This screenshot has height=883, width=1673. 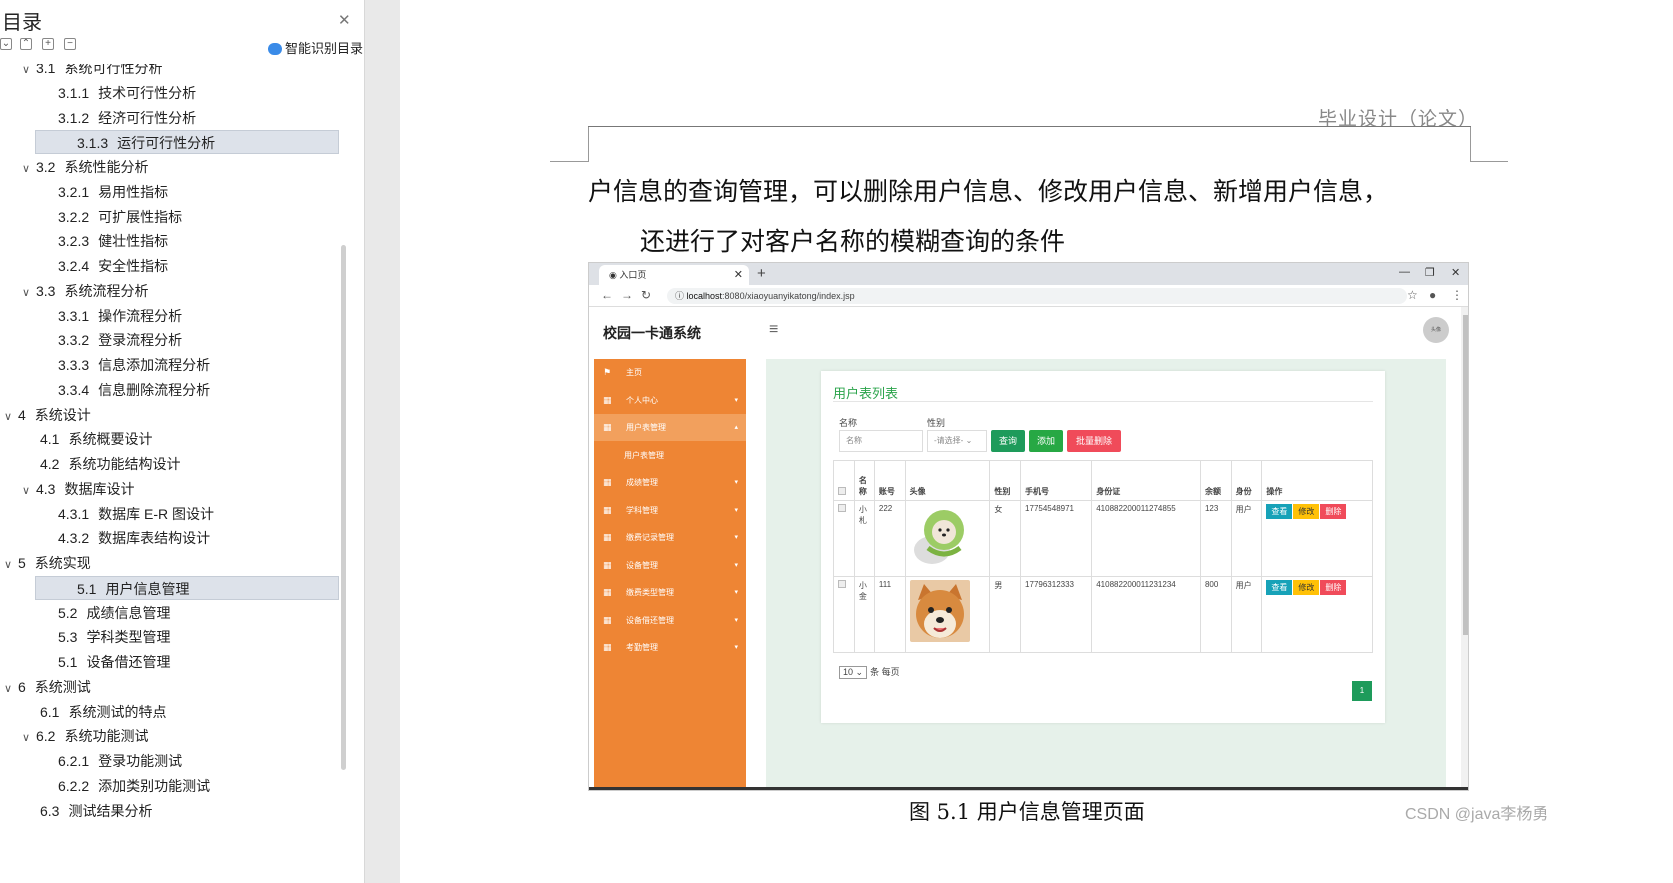 I want to click on toc-item: ∨ 6 系统测试, so click(x=47, y=687).